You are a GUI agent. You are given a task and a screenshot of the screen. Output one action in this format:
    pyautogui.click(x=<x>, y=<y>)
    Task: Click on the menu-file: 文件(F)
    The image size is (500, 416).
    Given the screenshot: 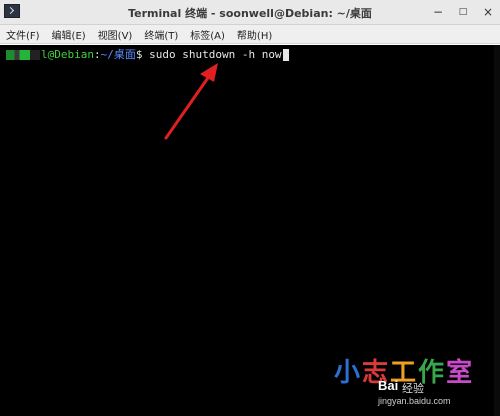 What is the action you would take?
    pyautogui.click(x=23, y=34)
    